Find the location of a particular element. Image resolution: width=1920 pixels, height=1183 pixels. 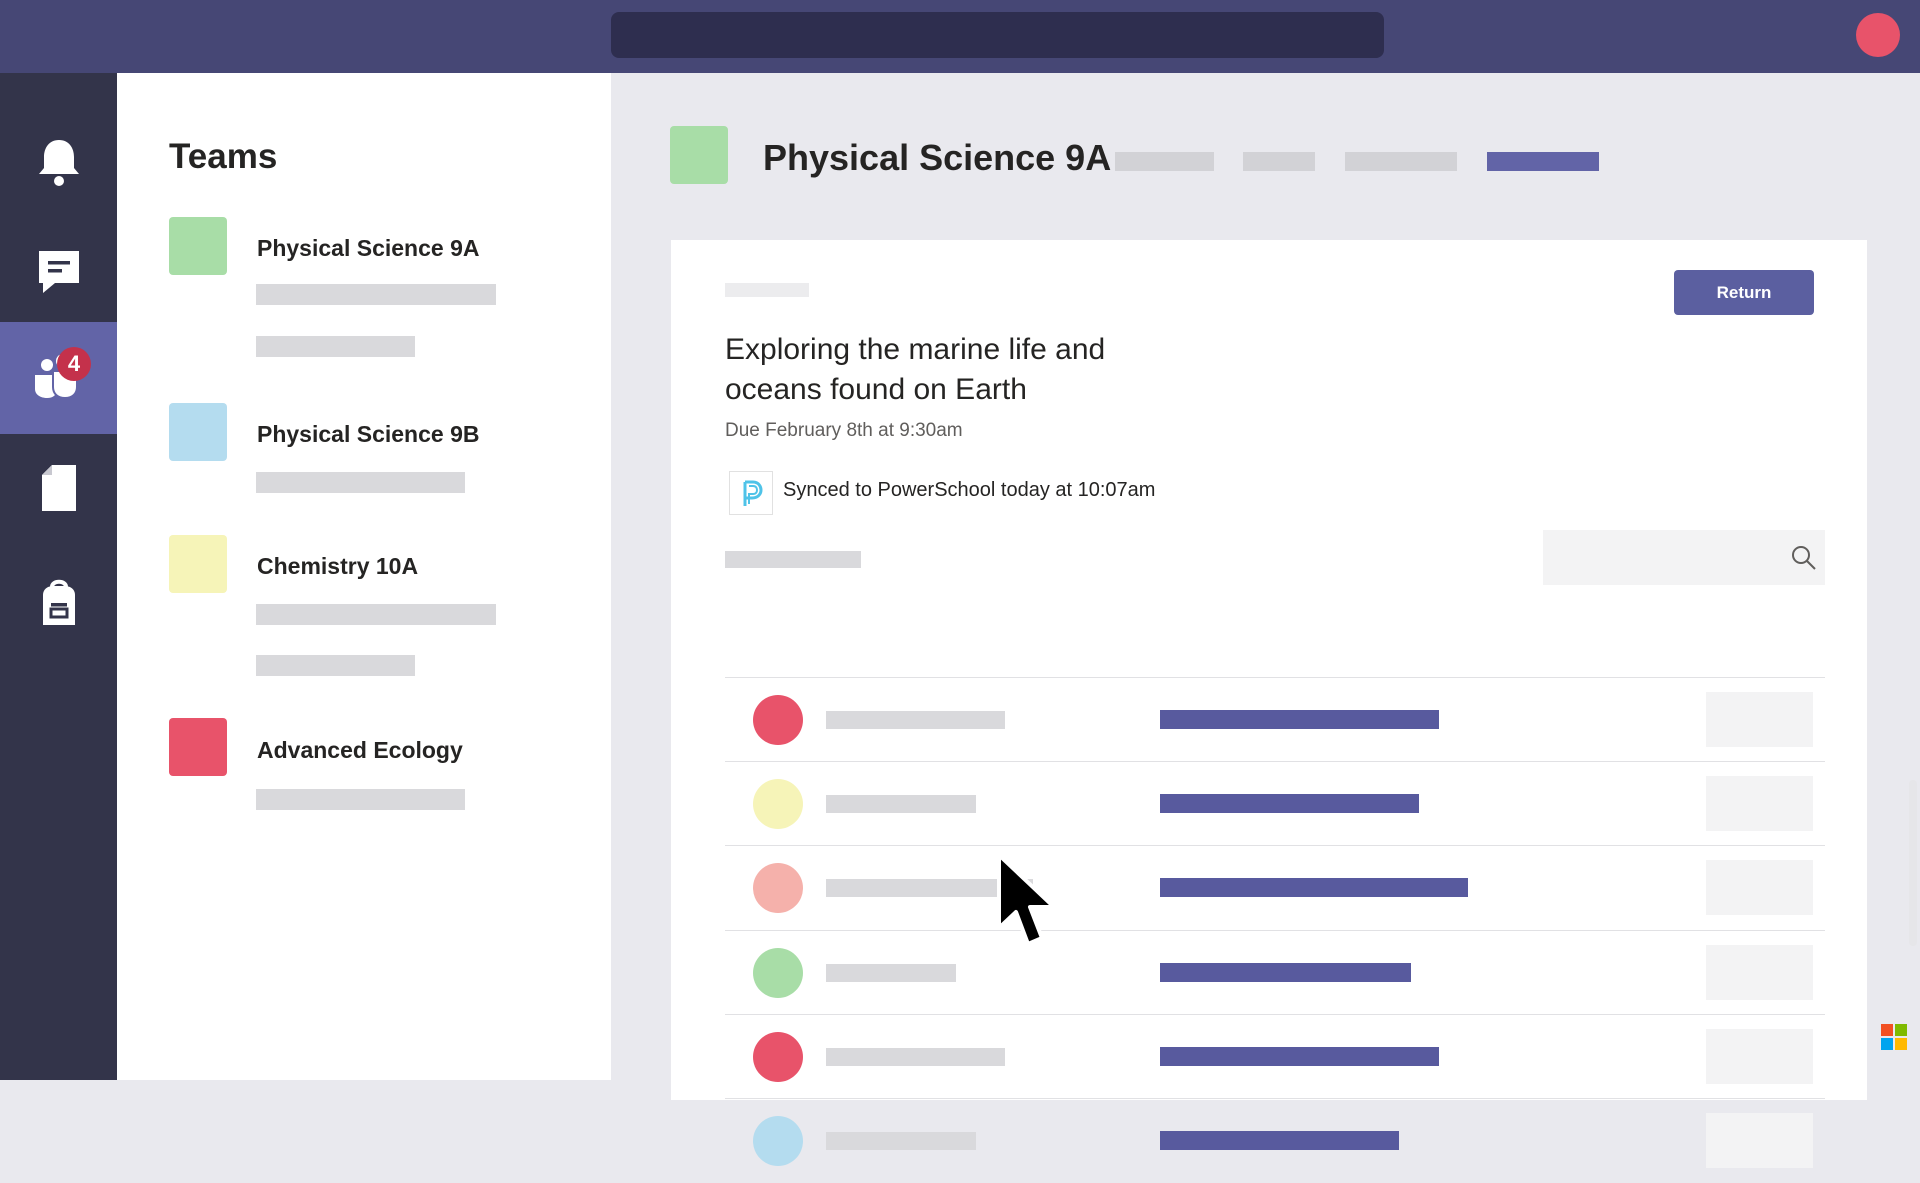

tab-active is located at coordinates (1543, 161).